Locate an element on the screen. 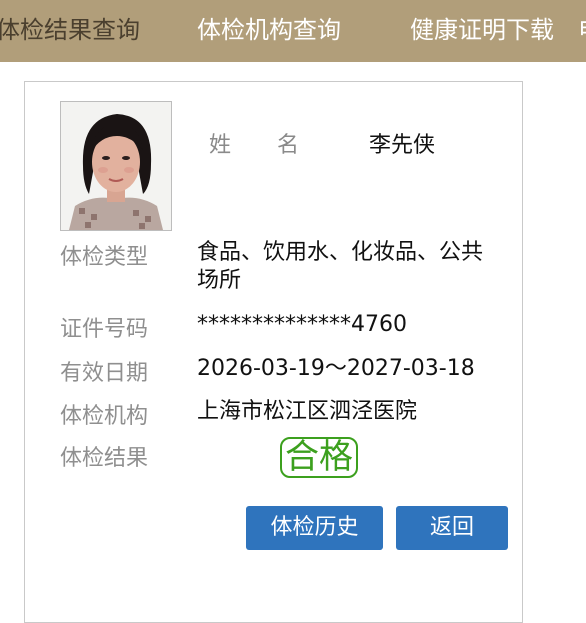 The image size is (586, 623). exam-history-button: 体检历史 is located at coordinates (314, 528).